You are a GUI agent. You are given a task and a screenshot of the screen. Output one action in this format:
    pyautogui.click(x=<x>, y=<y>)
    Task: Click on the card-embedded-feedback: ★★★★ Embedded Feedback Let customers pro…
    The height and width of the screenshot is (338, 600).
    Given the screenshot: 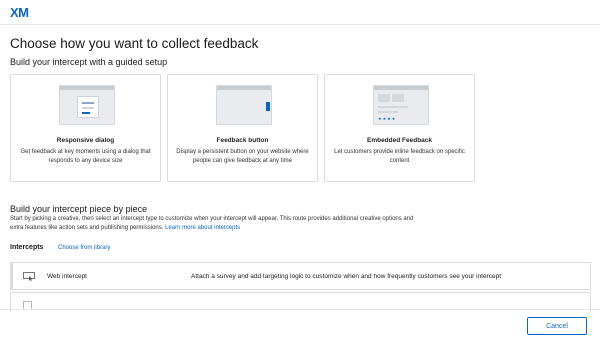 What is the action you would take?
    pyautogui.click(x=399, y=128)
    